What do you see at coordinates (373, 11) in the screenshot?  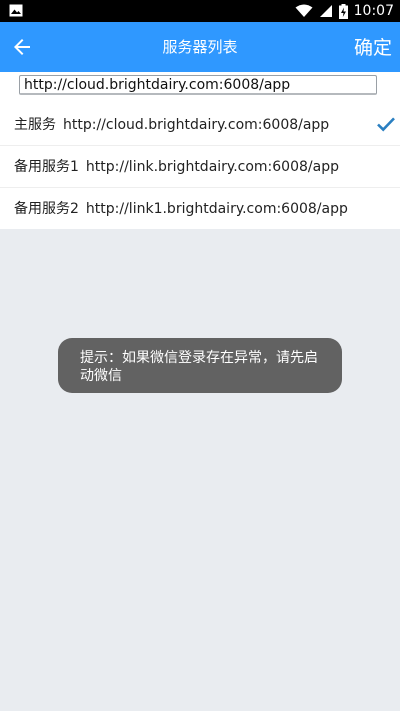 I see `status-time: 10:07` at bounding box center [373, 11].